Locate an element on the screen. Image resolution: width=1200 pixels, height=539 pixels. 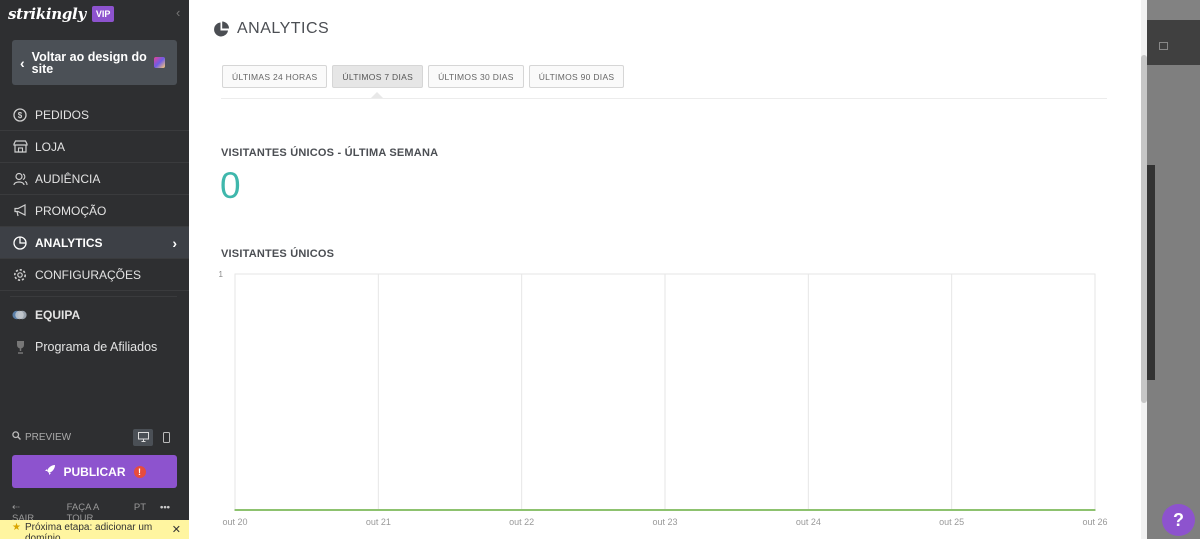
sidebar-item-label: EQUIPA is located at coordinates (58, 315).